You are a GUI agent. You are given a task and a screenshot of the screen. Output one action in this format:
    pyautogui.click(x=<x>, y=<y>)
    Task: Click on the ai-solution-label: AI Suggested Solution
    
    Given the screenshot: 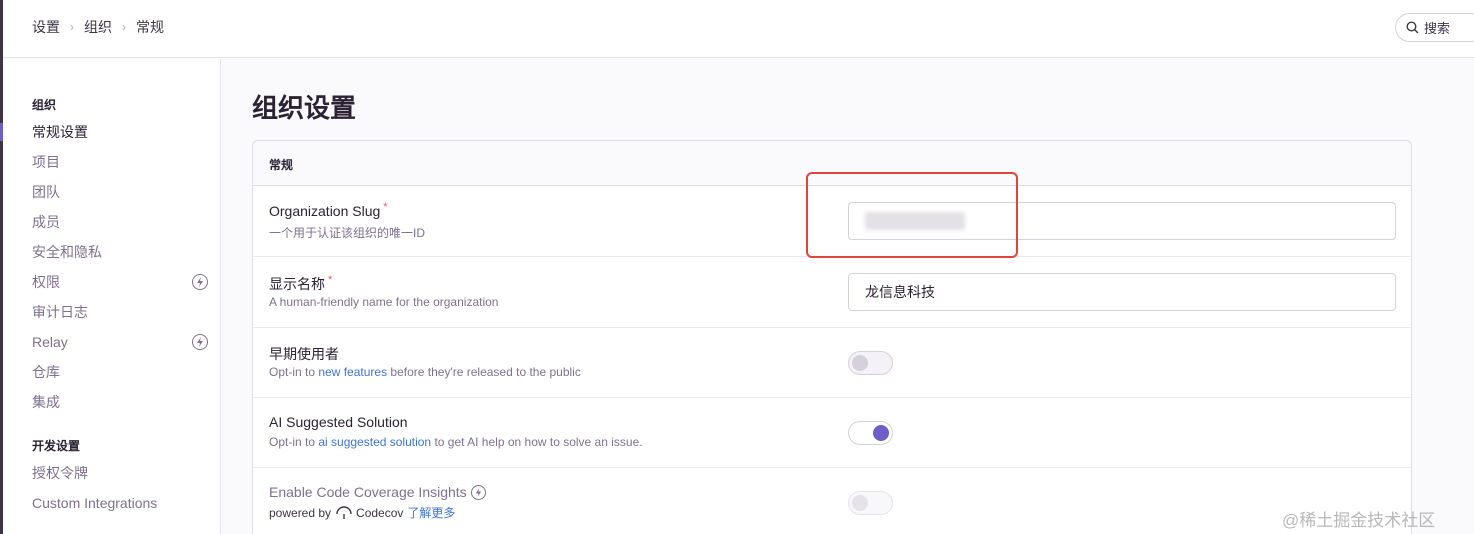 What is the action you would take?
    pyautogui.click(x=338, y=422)
    